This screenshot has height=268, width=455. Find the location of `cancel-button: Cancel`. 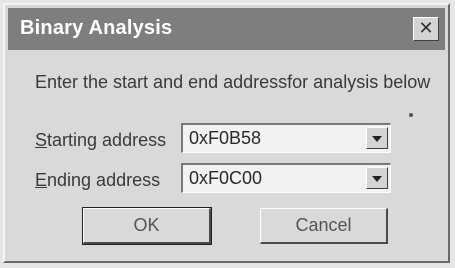

cancel-button: Cancel is located at coordinates (324, 226).